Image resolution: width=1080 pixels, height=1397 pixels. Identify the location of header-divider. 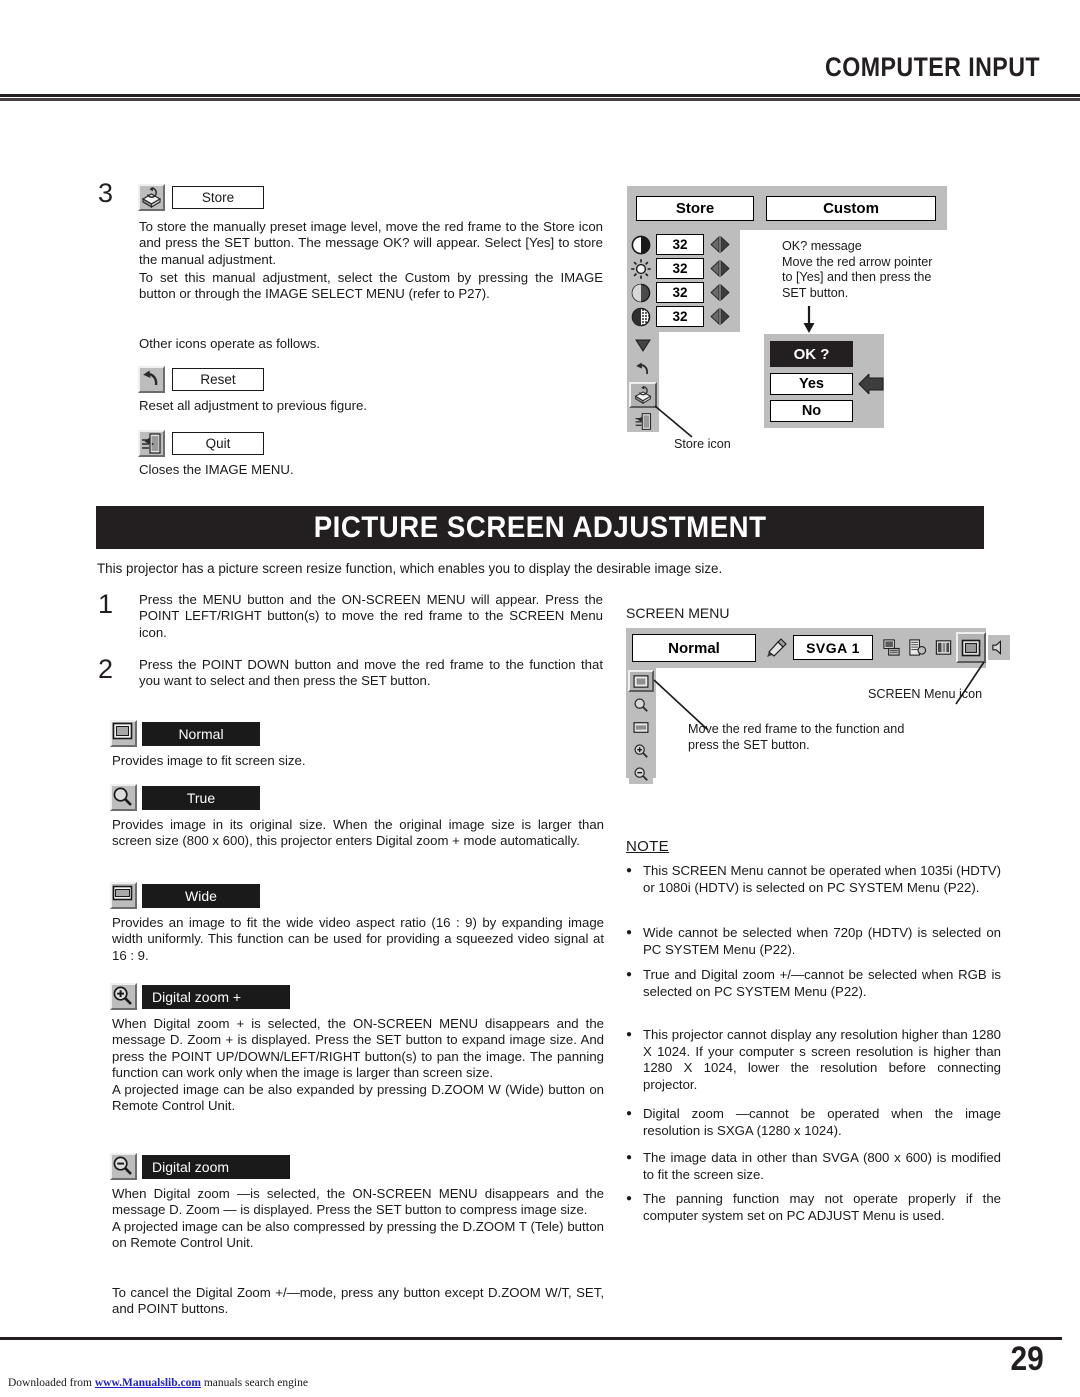
(540, 97).